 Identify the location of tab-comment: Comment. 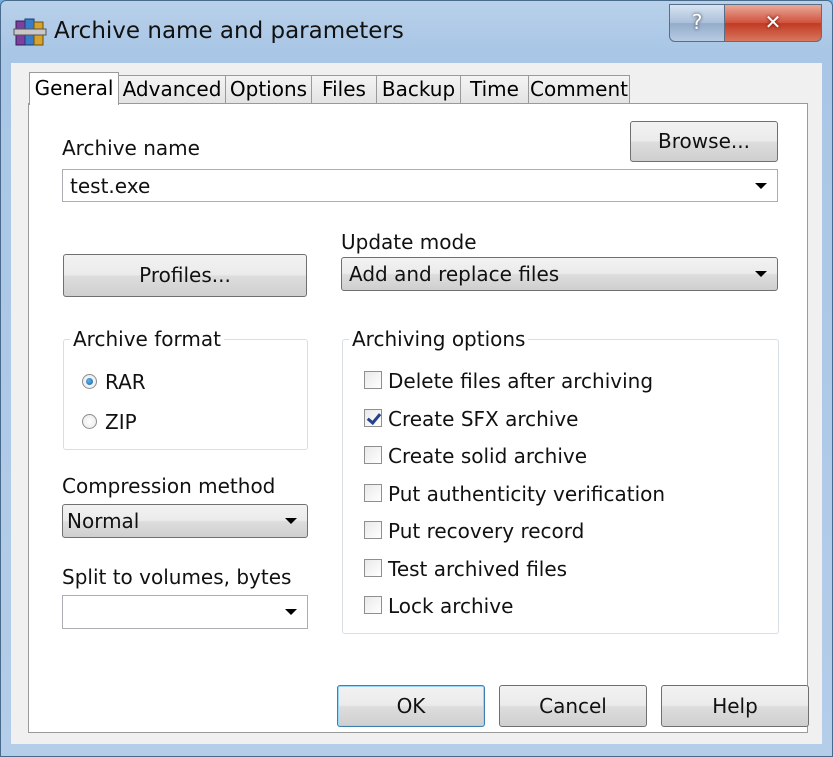
(579, 89).